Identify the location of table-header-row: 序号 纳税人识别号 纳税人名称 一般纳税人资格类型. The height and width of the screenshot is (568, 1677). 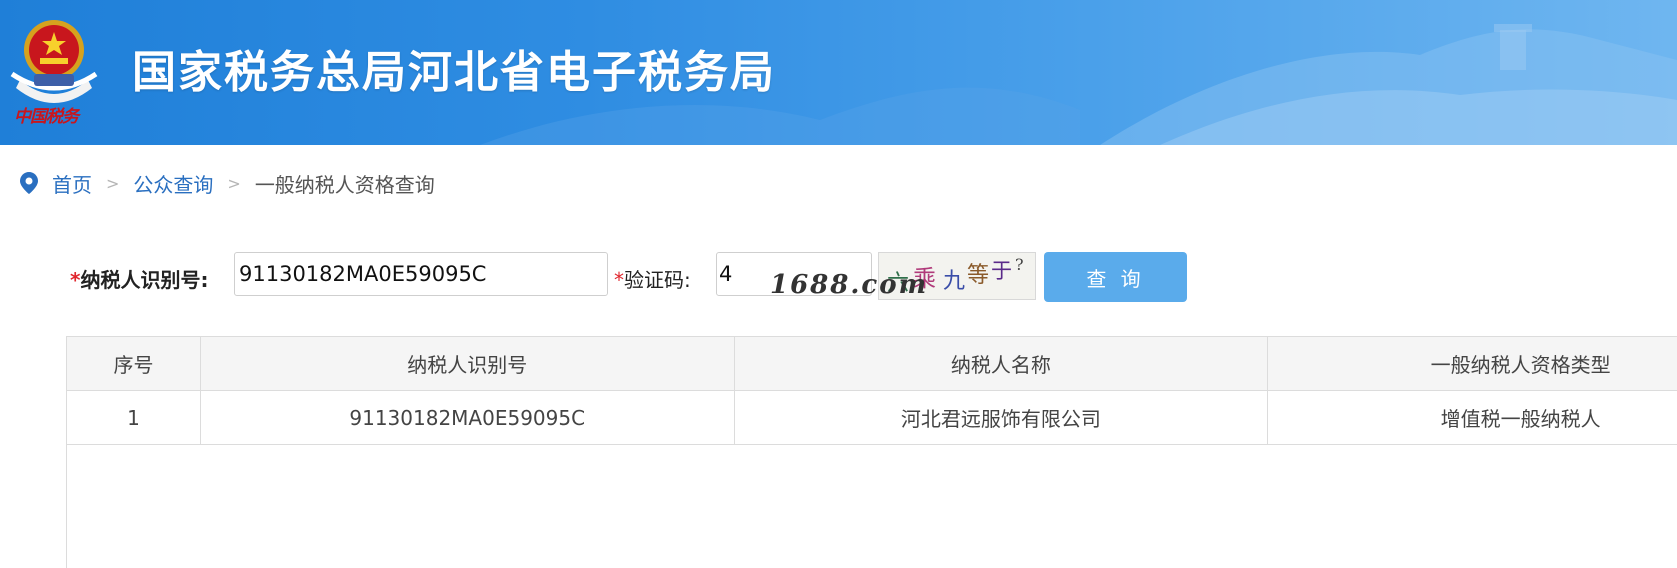
(872, 364).